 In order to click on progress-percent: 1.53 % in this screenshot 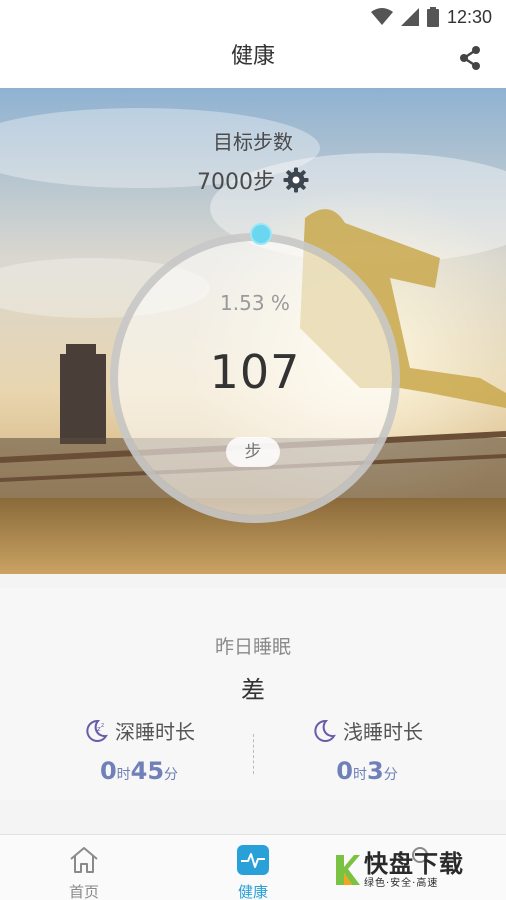, I will do `click(255, 303)`.